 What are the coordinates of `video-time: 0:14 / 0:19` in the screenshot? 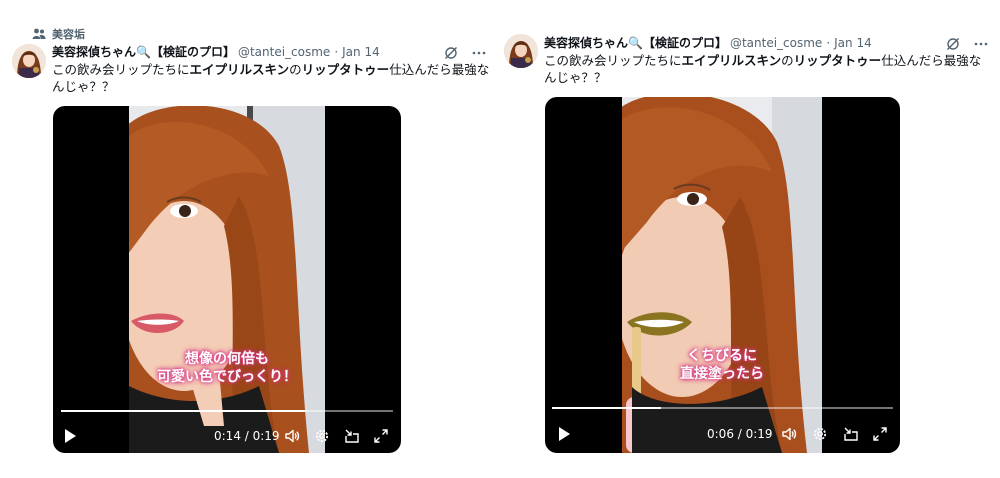 It's located at (247, 436).